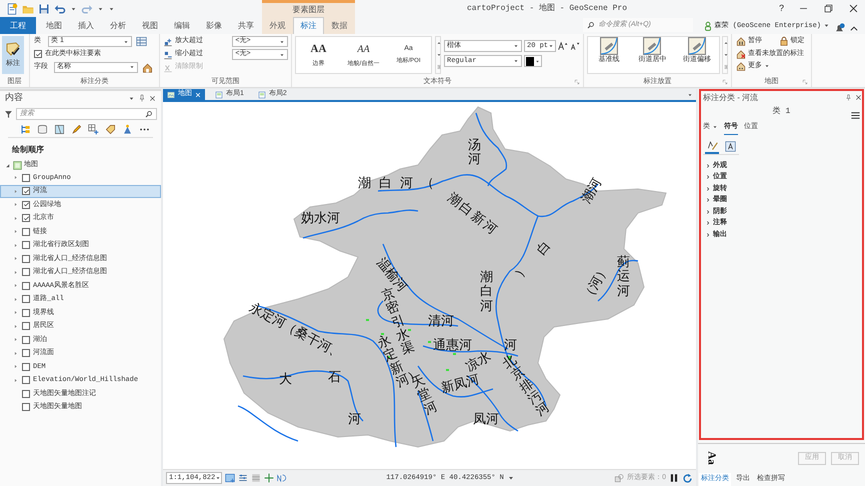 The image size is (865, 486). I want to click on north-arrow-icon, so click(282, 478).